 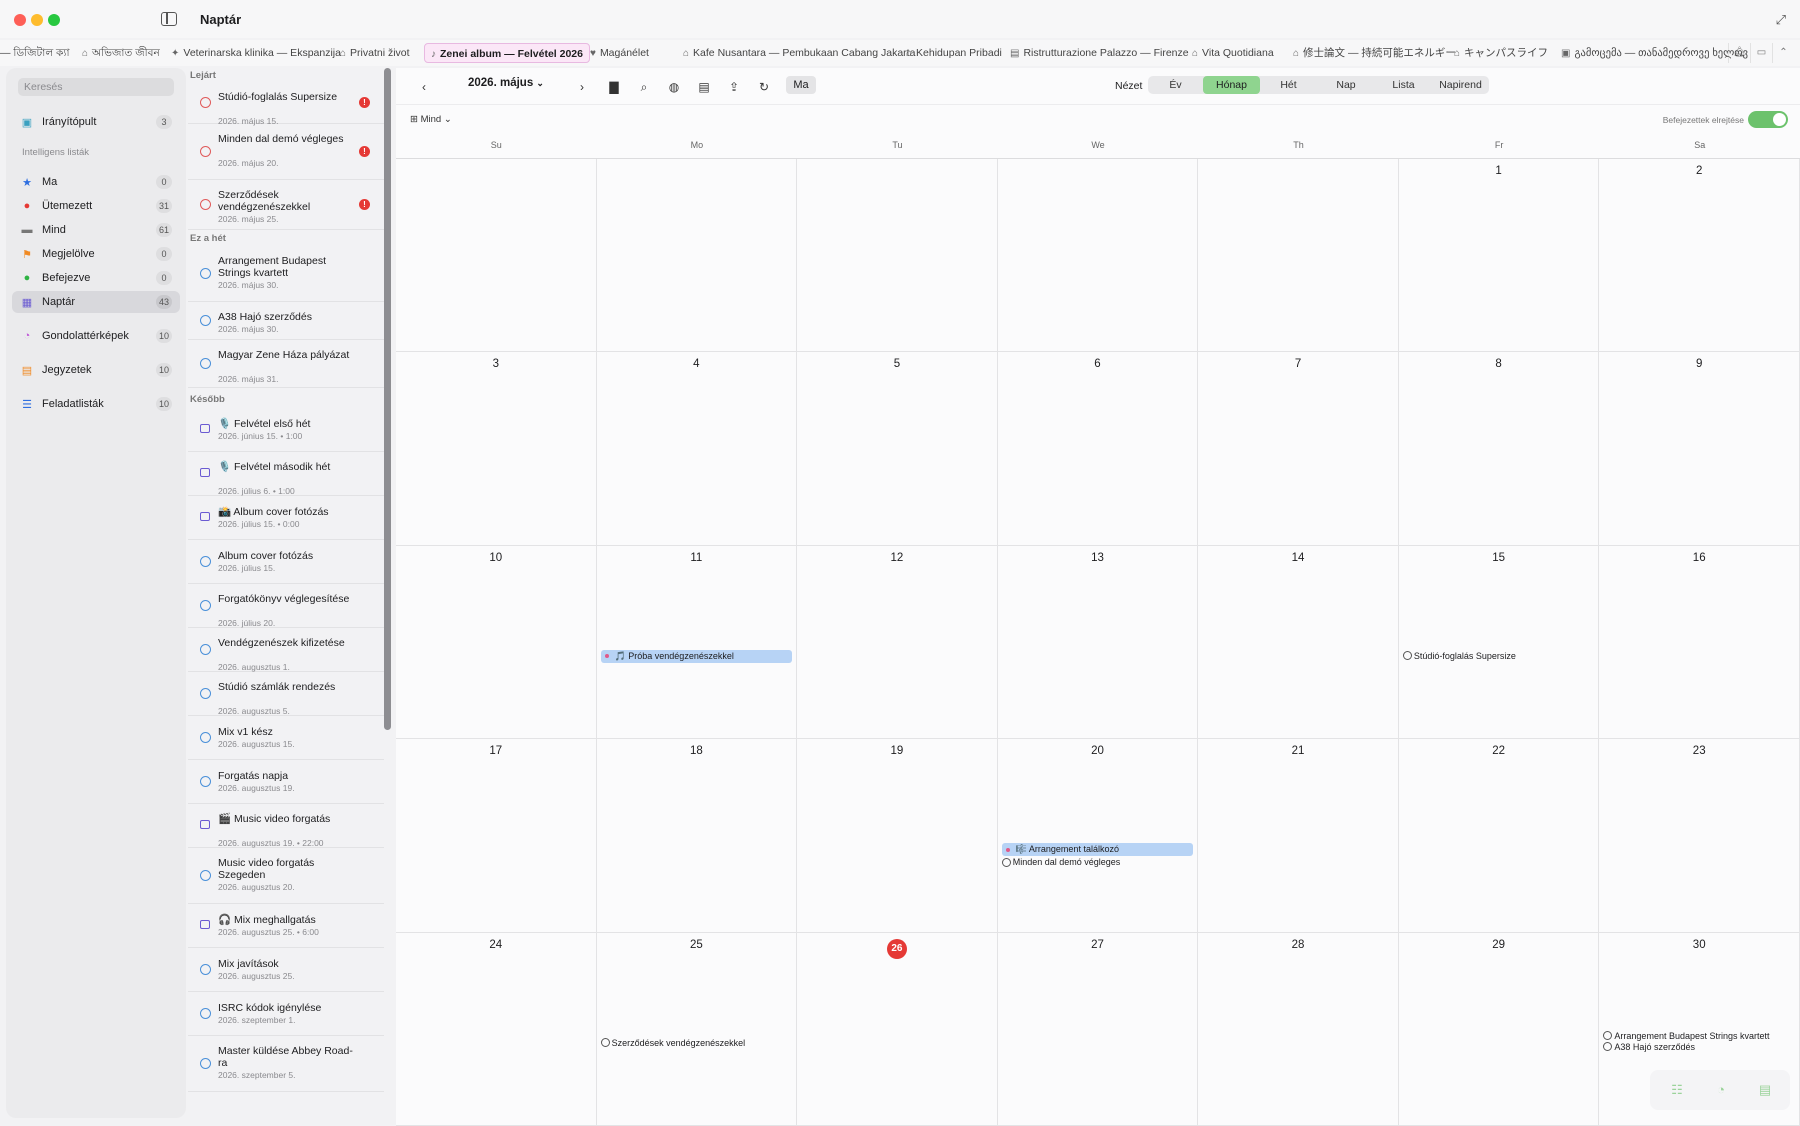 What do you see at coordinates (1783, 53) in the screenshot?
I see `chevron-up-icon: ⌃` at bounding box center [1783, 53].